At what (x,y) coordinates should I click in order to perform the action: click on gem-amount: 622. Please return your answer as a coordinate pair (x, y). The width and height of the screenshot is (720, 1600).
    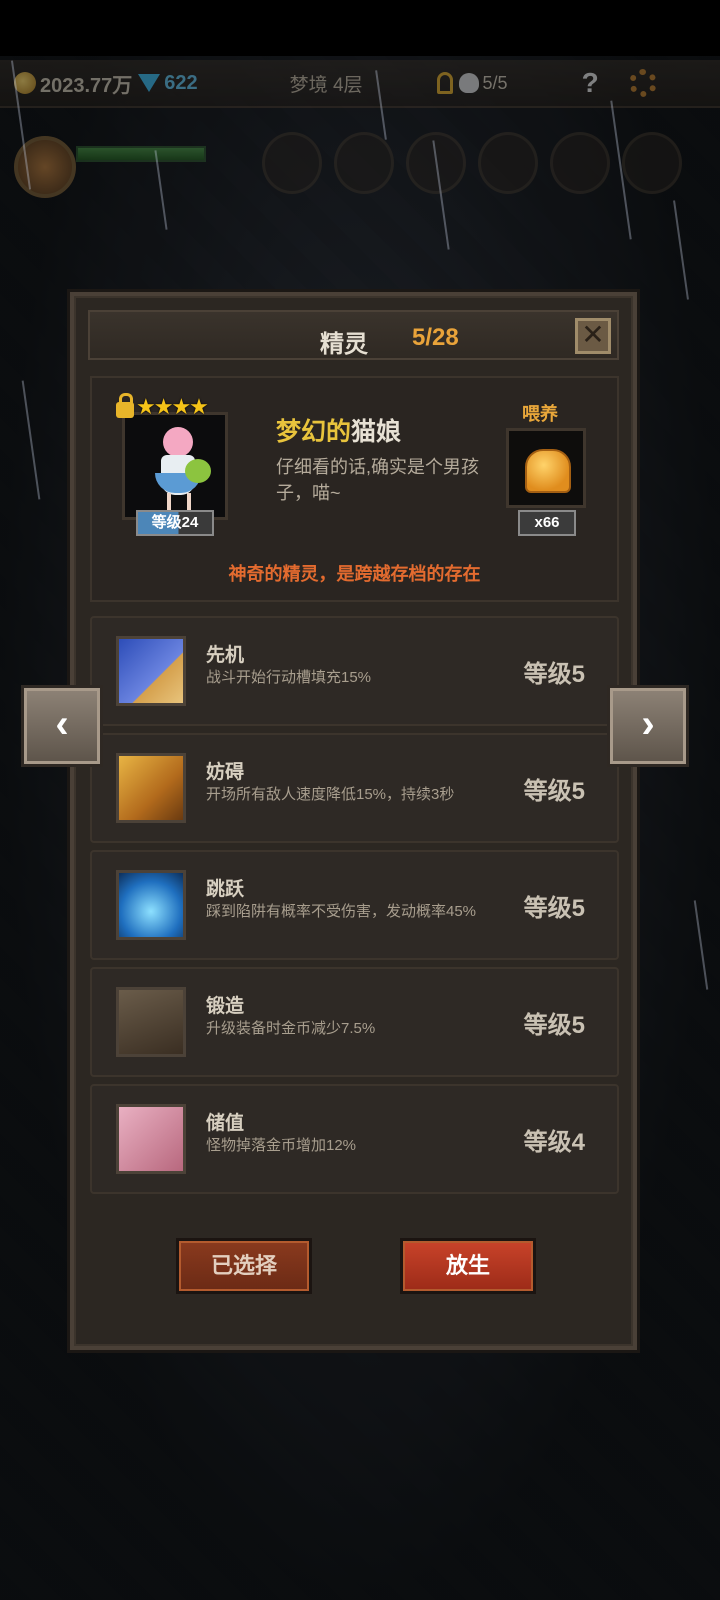
    Looking at the image, I should click on (181, 82).